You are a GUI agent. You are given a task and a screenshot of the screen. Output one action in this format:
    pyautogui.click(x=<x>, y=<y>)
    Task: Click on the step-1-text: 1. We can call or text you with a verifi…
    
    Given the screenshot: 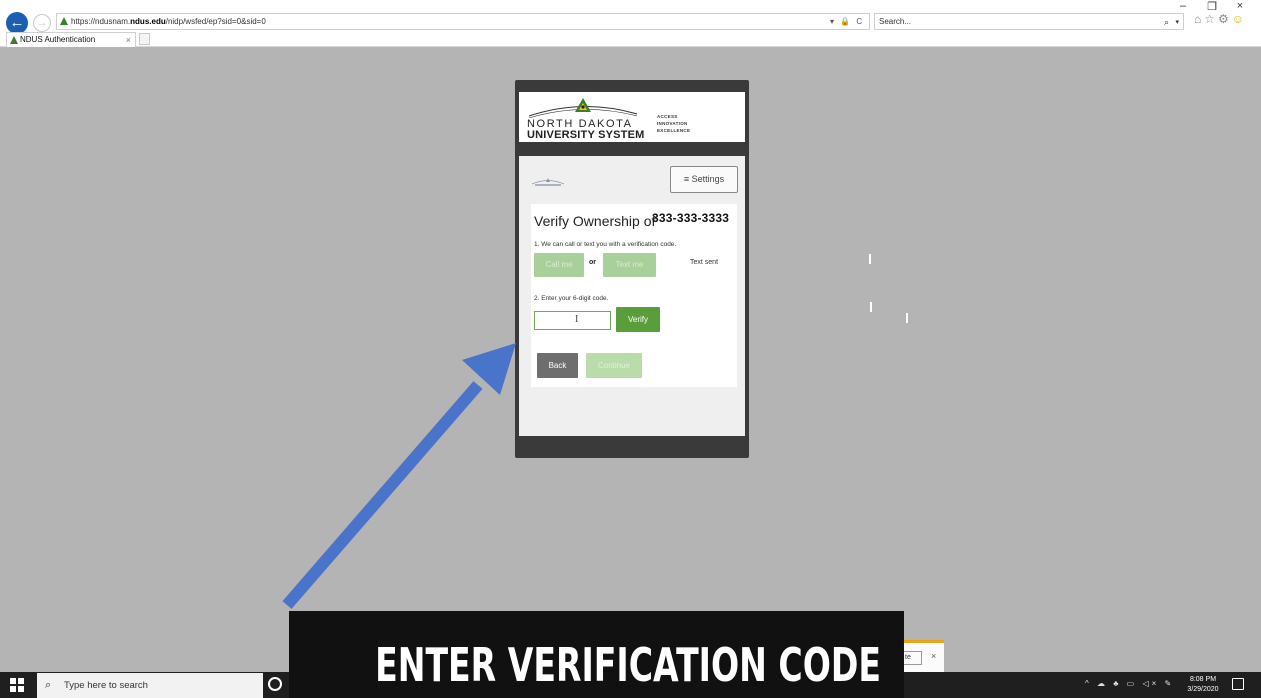 What is the action you would take?
    pyautogui.click(x=605, y=244)
    